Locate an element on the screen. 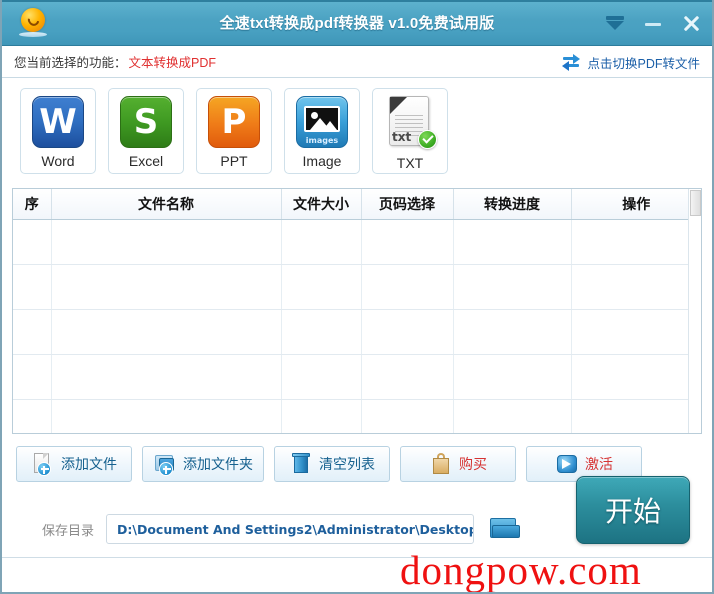 This screenshot has width=714, height=594. start-button: 开始 is located at coordinates (633, 510).